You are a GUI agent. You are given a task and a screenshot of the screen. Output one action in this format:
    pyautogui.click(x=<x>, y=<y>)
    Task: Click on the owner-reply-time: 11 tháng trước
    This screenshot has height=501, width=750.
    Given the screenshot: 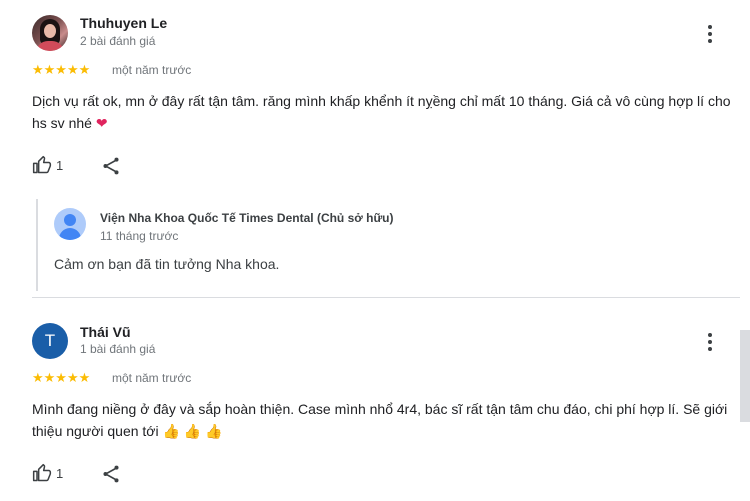 What is the action you would take?
    pyautogui.click(x=139, y=236)
    